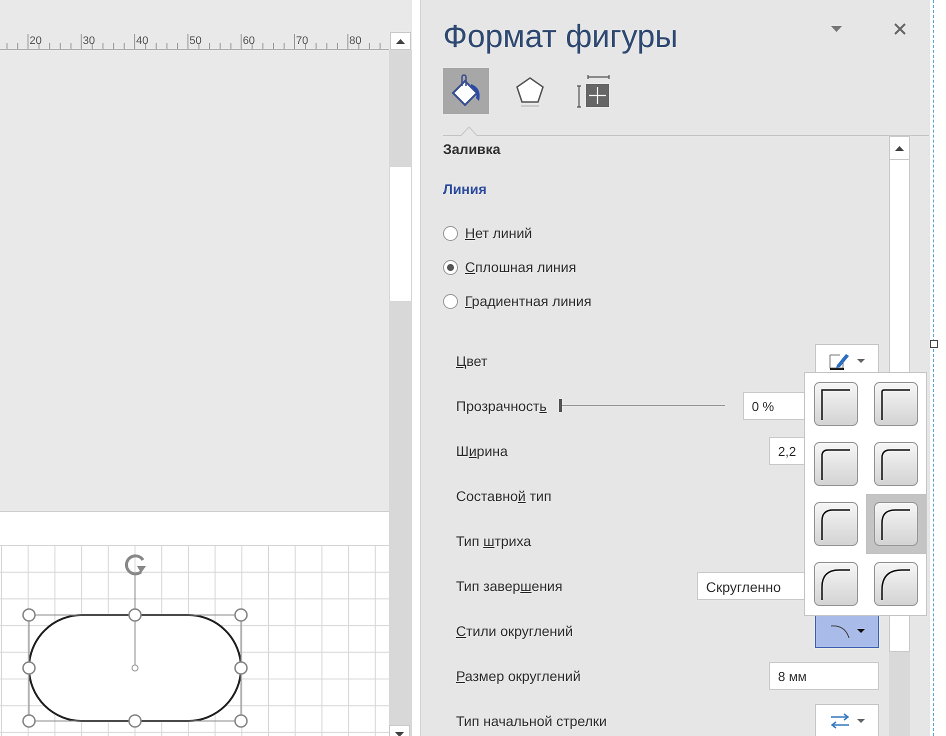 Image resolution: width=946 pixels, height=736 pixels. I want to click on close-icon, so click(900, 29).